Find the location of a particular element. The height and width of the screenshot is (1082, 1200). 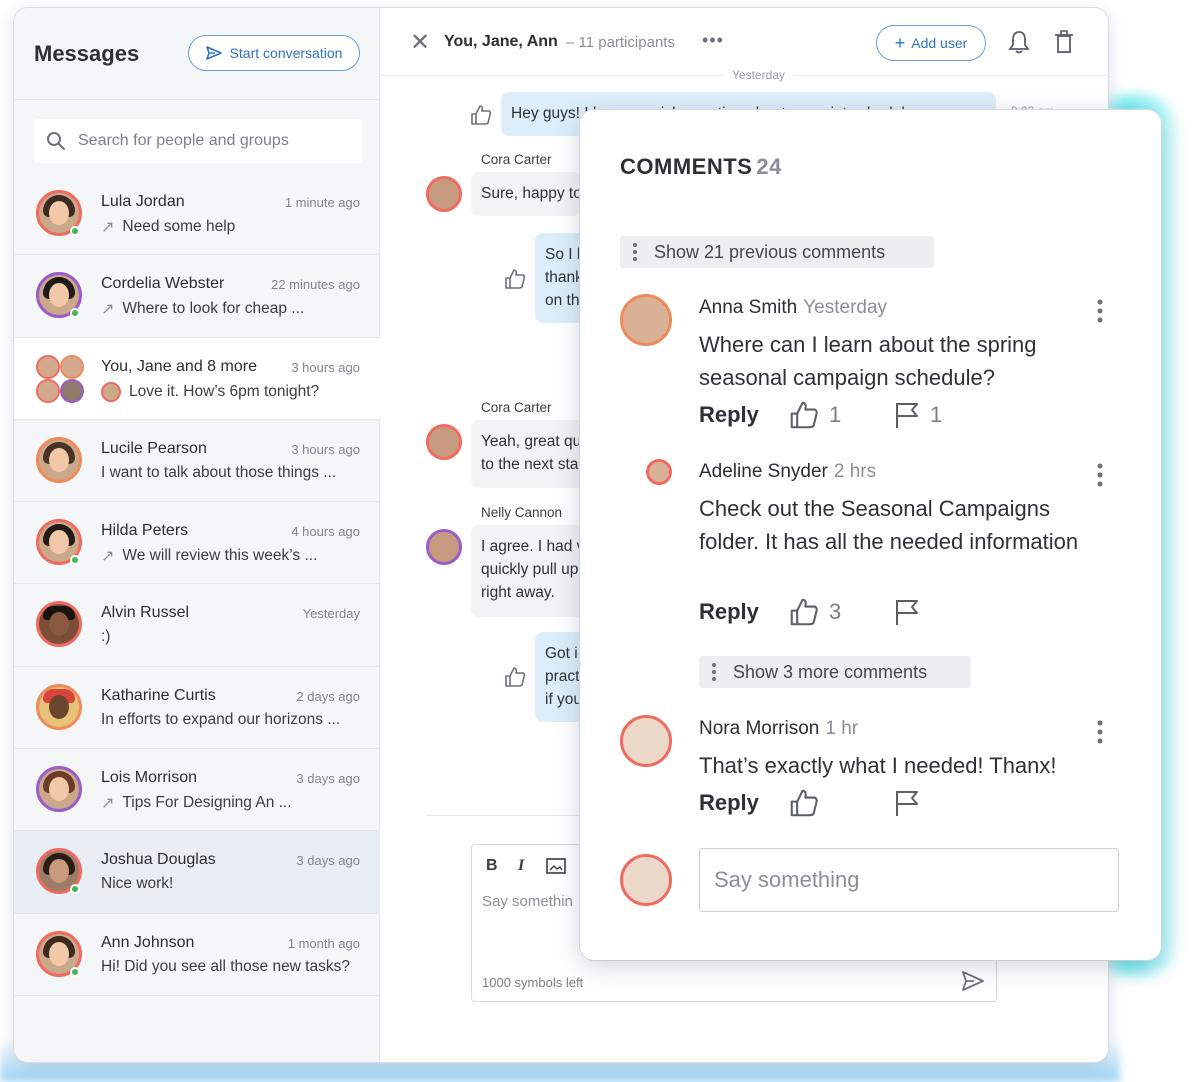

message-text: to the next sta is located at coordinates (530, 464).